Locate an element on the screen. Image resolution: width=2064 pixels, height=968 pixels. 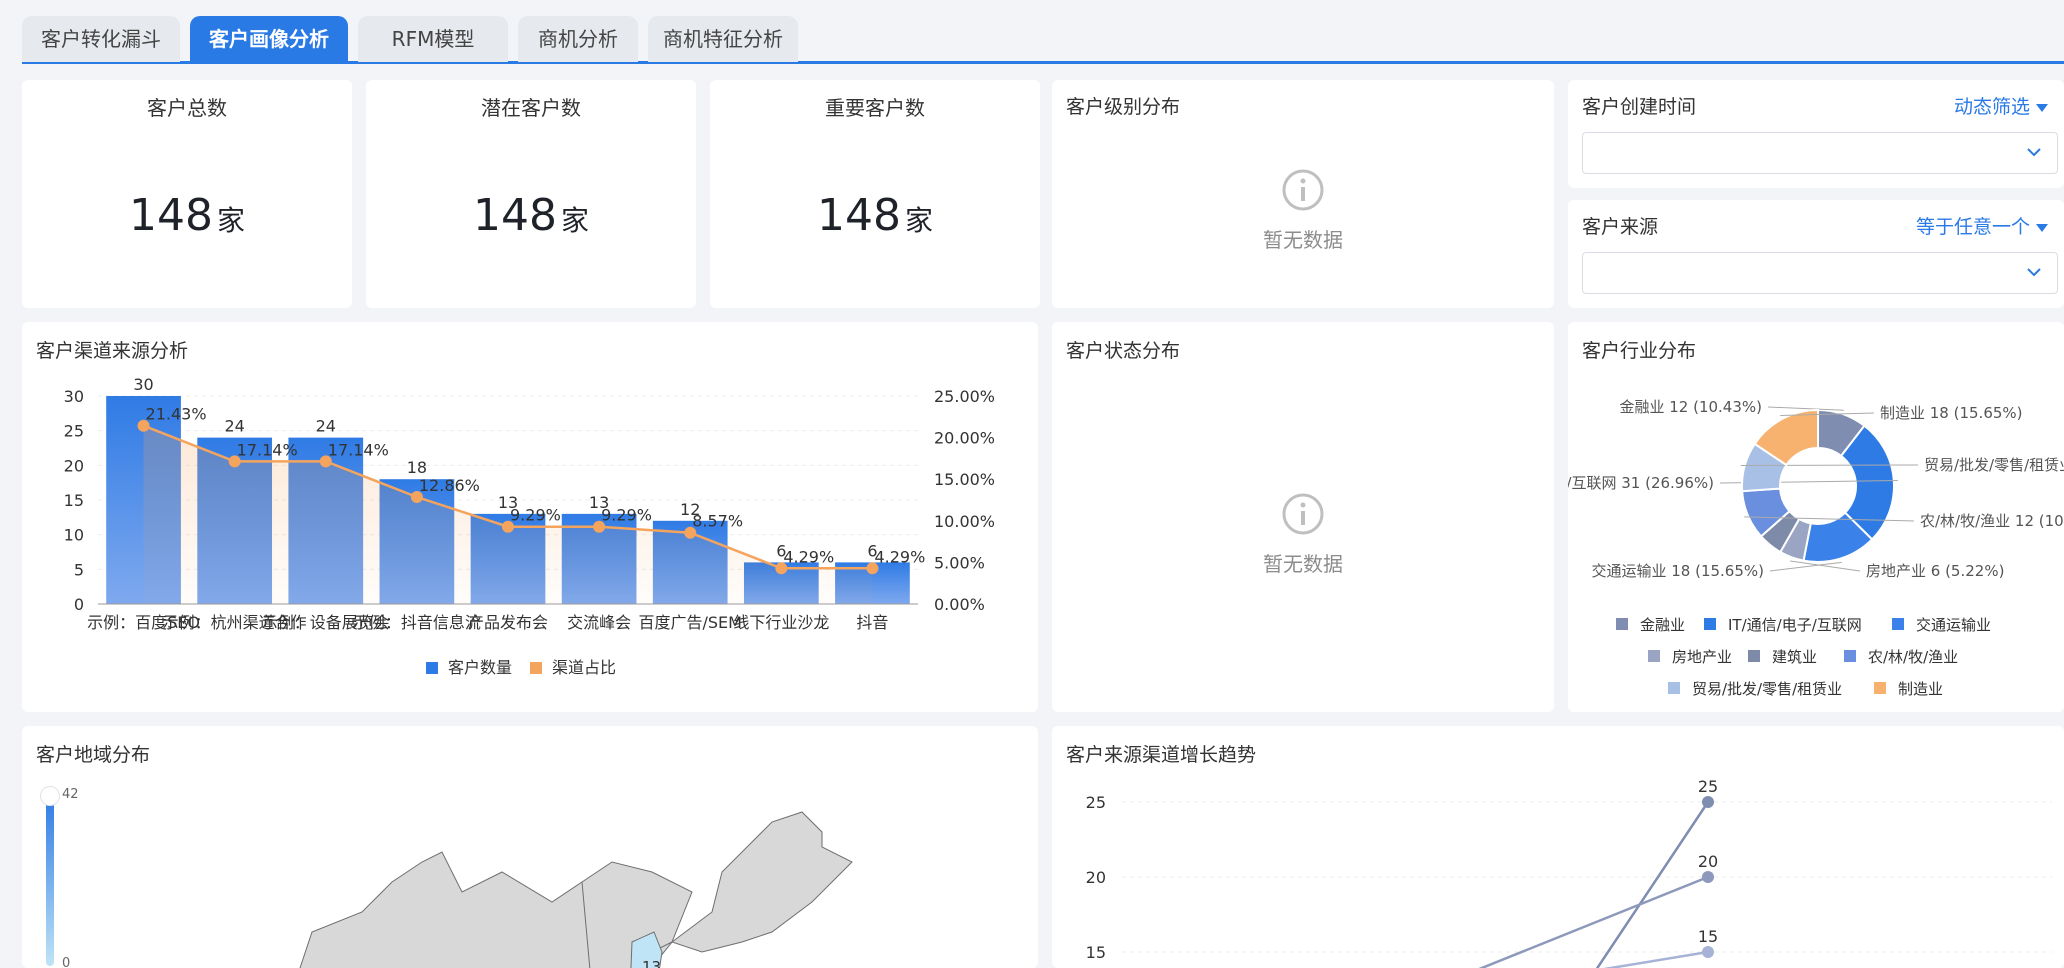
legend-label: 房地产业 is located at coordinates (1702, 657).